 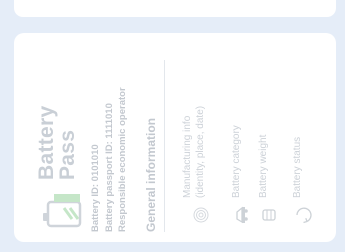 I want to click on section-title: General information, so click(x=151, y=174).